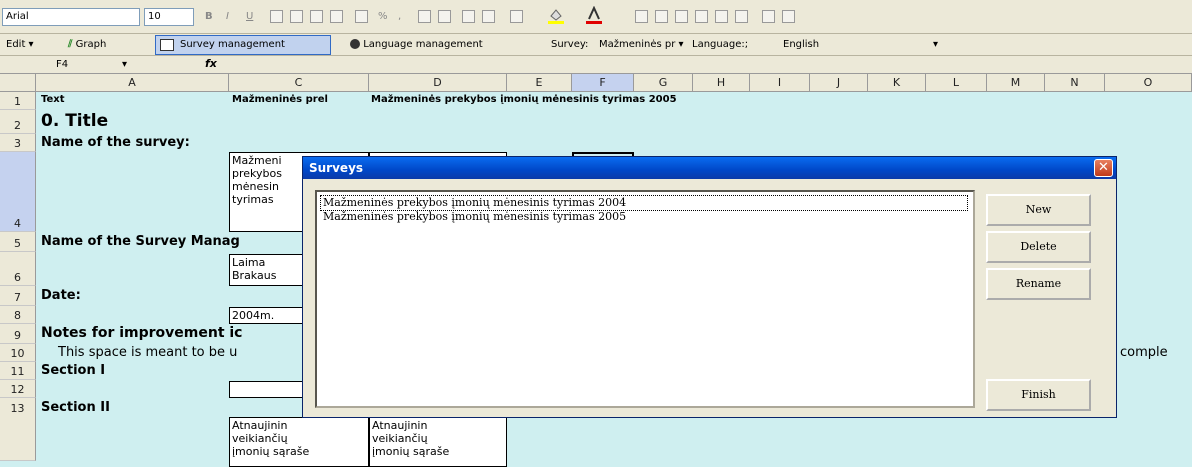 Image resolution: width=1192 pixels, height=467 pixels. I want to click on cell-a5: Name of the Survey Manag, so click(140, 241).